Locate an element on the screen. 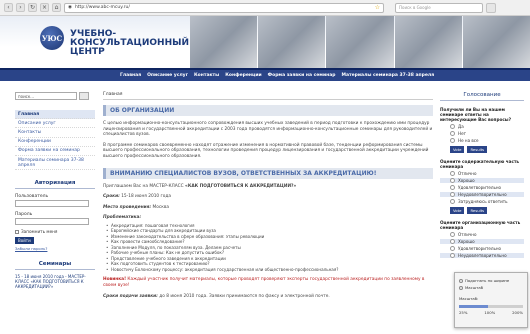 The image size is (530, 334). google-search-input: Поиск в Google is located at coordinates (439, 7).